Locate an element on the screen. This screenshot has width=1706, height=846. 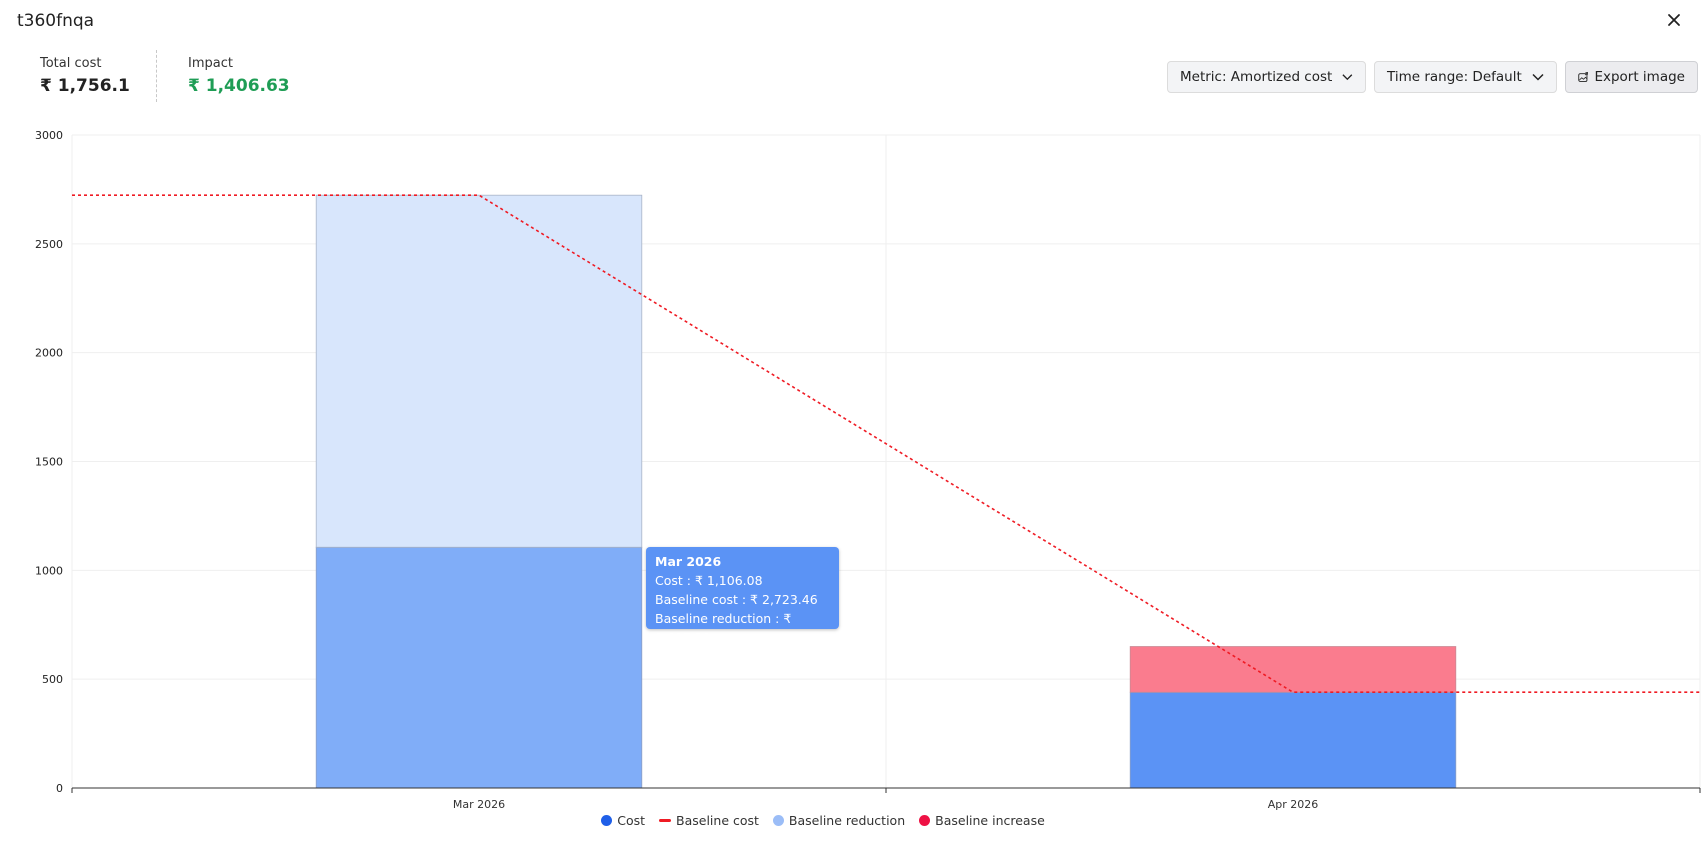
legend-item-cost: Cost is located at coordinates (623, 820).